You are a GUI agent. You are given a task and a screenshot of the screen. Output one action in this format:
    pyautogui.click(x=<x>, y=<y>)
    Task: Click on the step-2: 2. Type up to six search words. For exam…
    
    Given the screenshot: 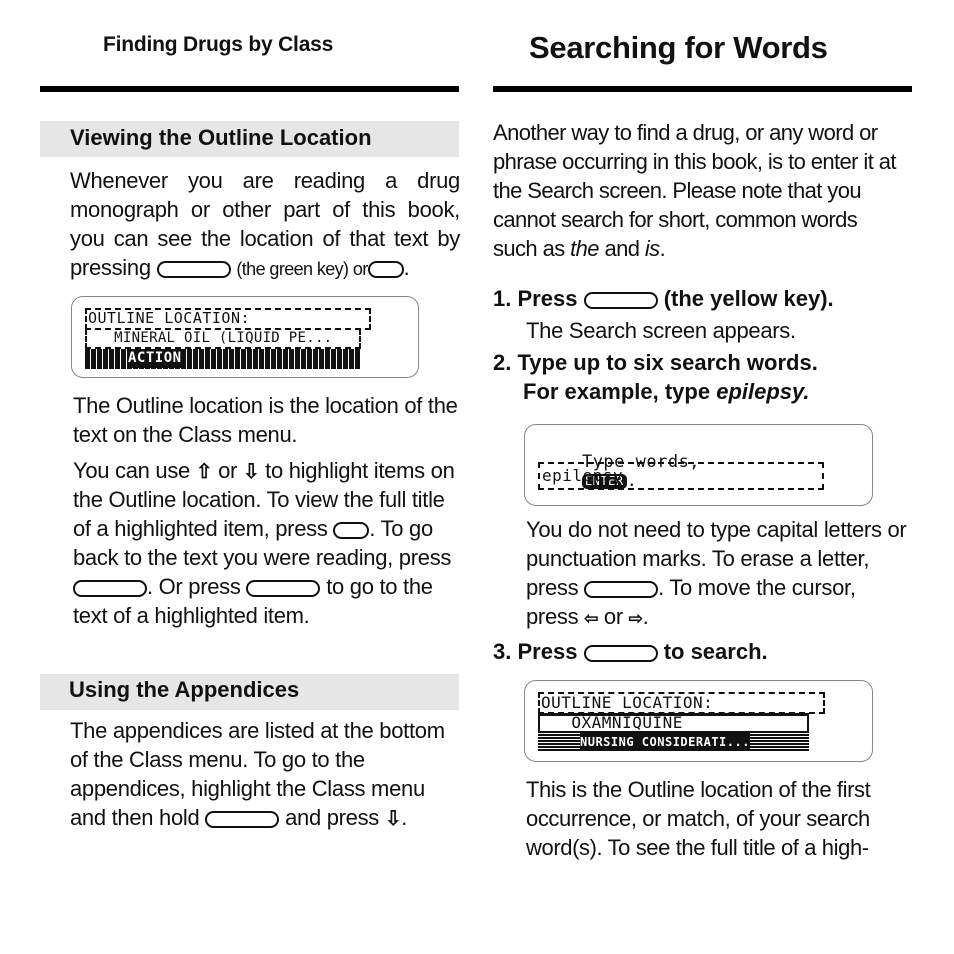 What is the action you would take?
    pyautogui.click(x=655, y=377)
    